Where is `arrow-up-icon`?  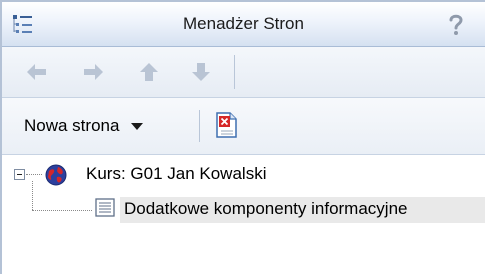 arrow-up-icon is located at coordinates (149, 72).